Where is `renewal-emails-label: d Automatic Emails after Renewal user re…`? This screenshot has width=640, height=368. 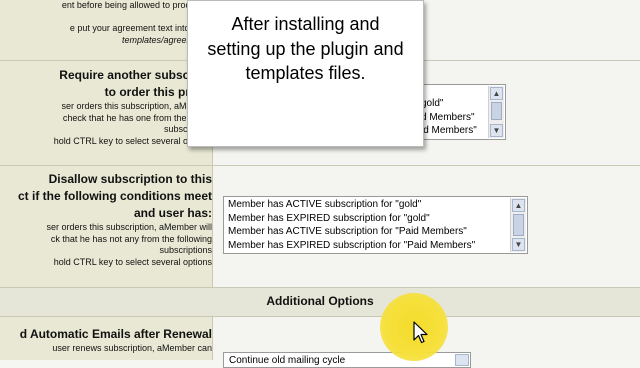 renewal-emails-label: d Automatic Emails after Renewal user re… is located at coordinates (116, 340).